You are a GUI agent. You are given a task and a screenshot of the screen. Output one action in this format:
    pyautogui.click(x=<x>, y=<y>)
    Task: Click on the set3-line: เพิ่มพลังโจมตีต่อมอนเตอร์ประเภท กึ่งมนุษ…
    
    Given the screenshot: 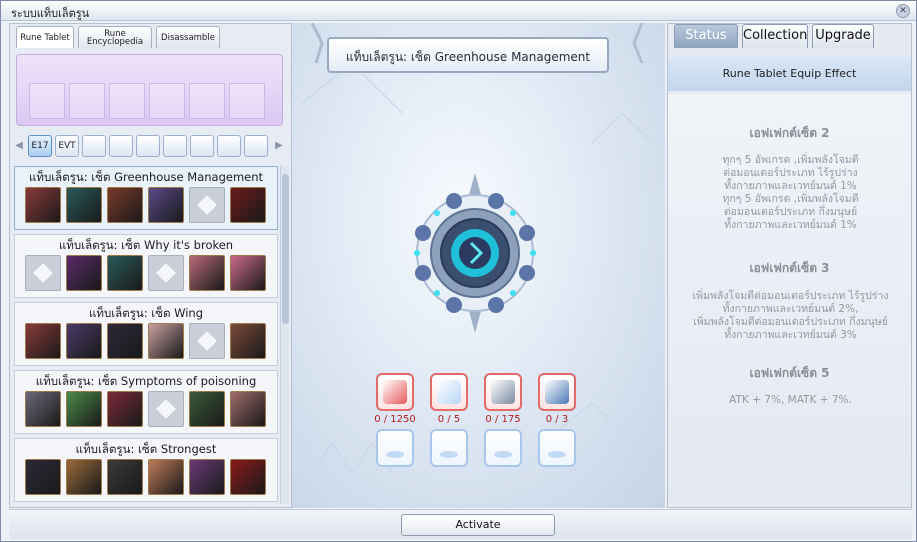 What is the action you would take?
    pyautogui.click(x=790, y=322)
    